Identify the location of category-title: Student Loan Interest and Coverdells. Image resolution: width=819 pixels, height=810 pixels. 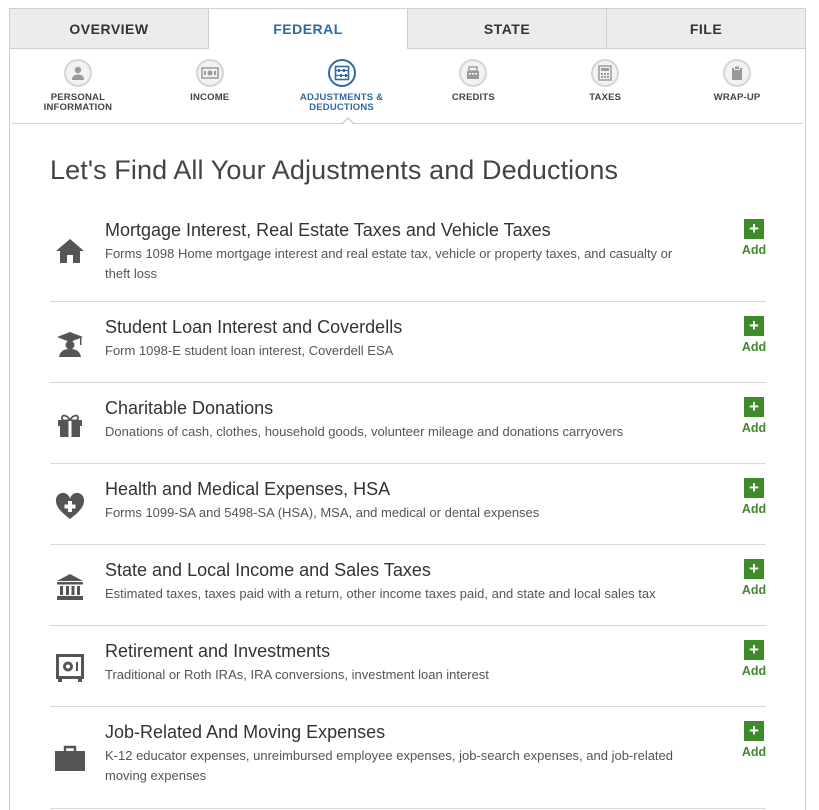
(254, 327).